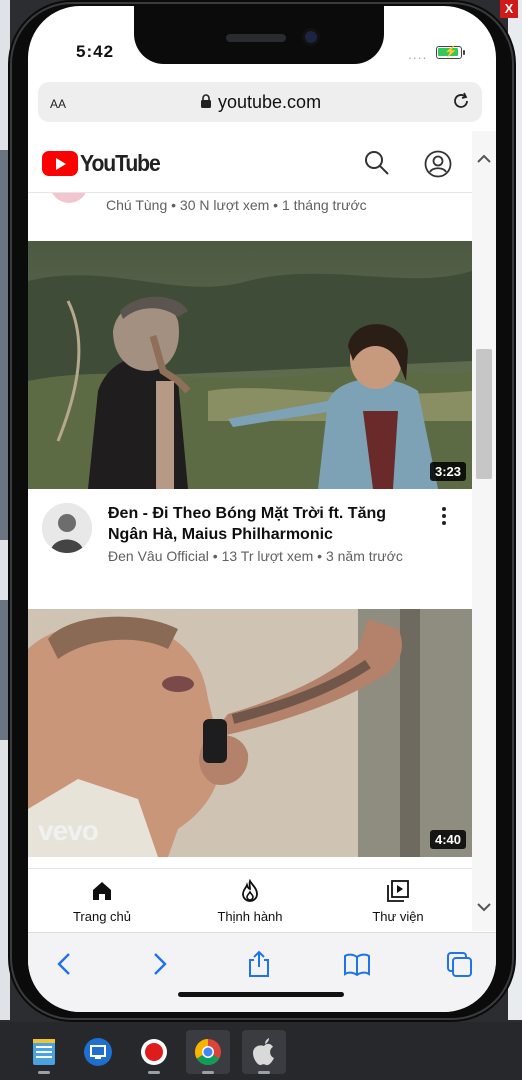  Describe the element at coordinates (269, 102) in the screenshot. I see `url-text: youtube.com` at that location.